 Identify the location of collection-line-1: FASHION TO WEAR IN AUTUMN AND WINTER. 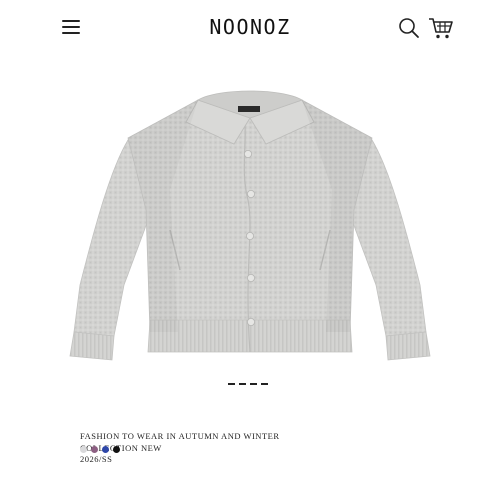
(180, 436).